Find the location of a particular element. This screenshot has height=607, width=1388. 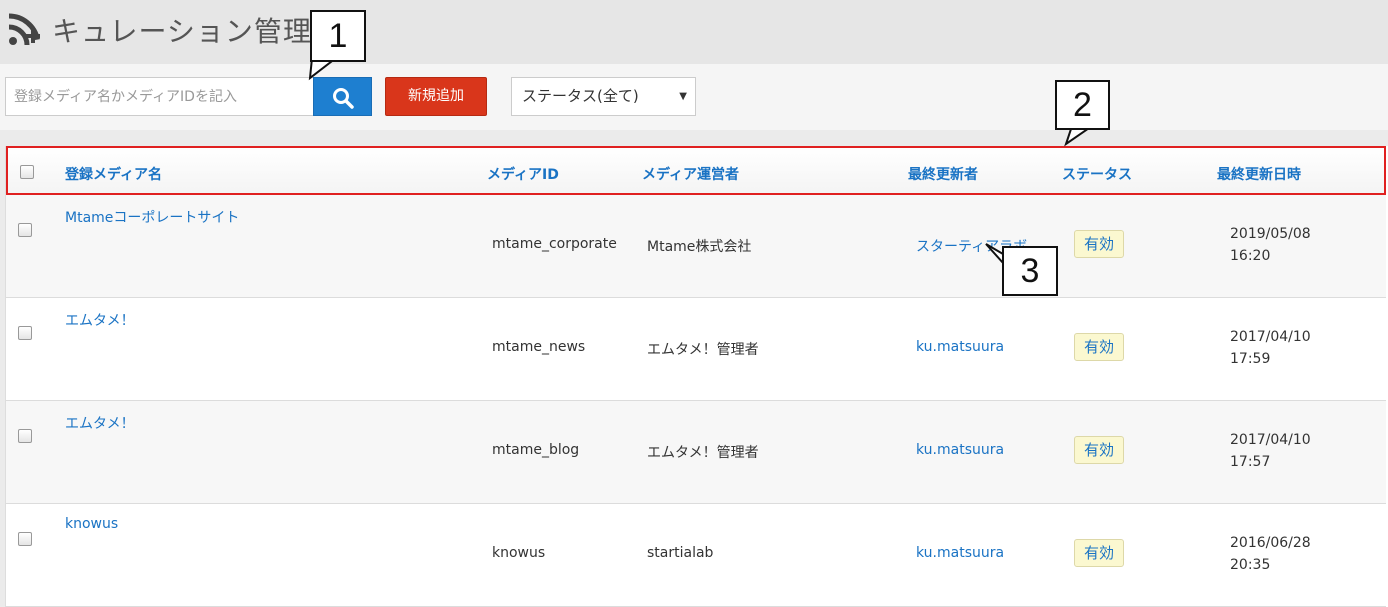

toolbar: 新規追加 ステータス(全て) ▼ is located at coordinates (694, 97).